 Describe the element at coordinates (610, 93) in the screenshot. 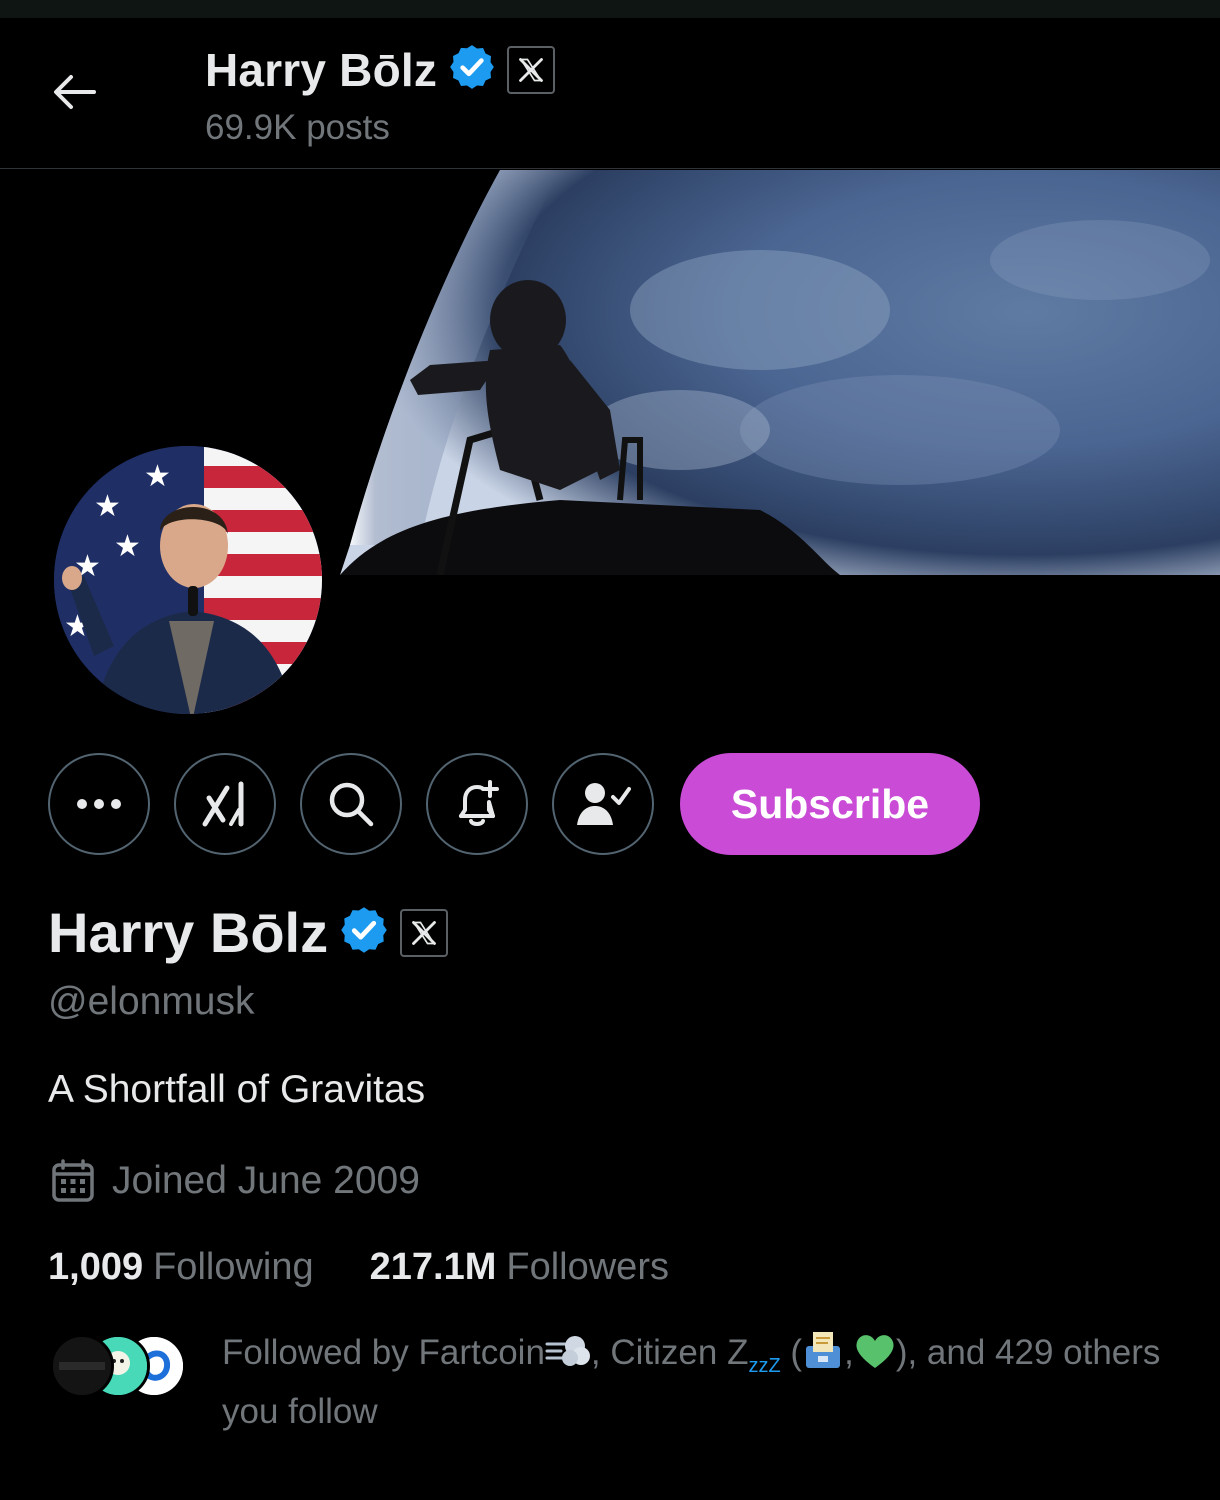

I see `profile-header: Harry Bōlz 69.9K posts` at that location.